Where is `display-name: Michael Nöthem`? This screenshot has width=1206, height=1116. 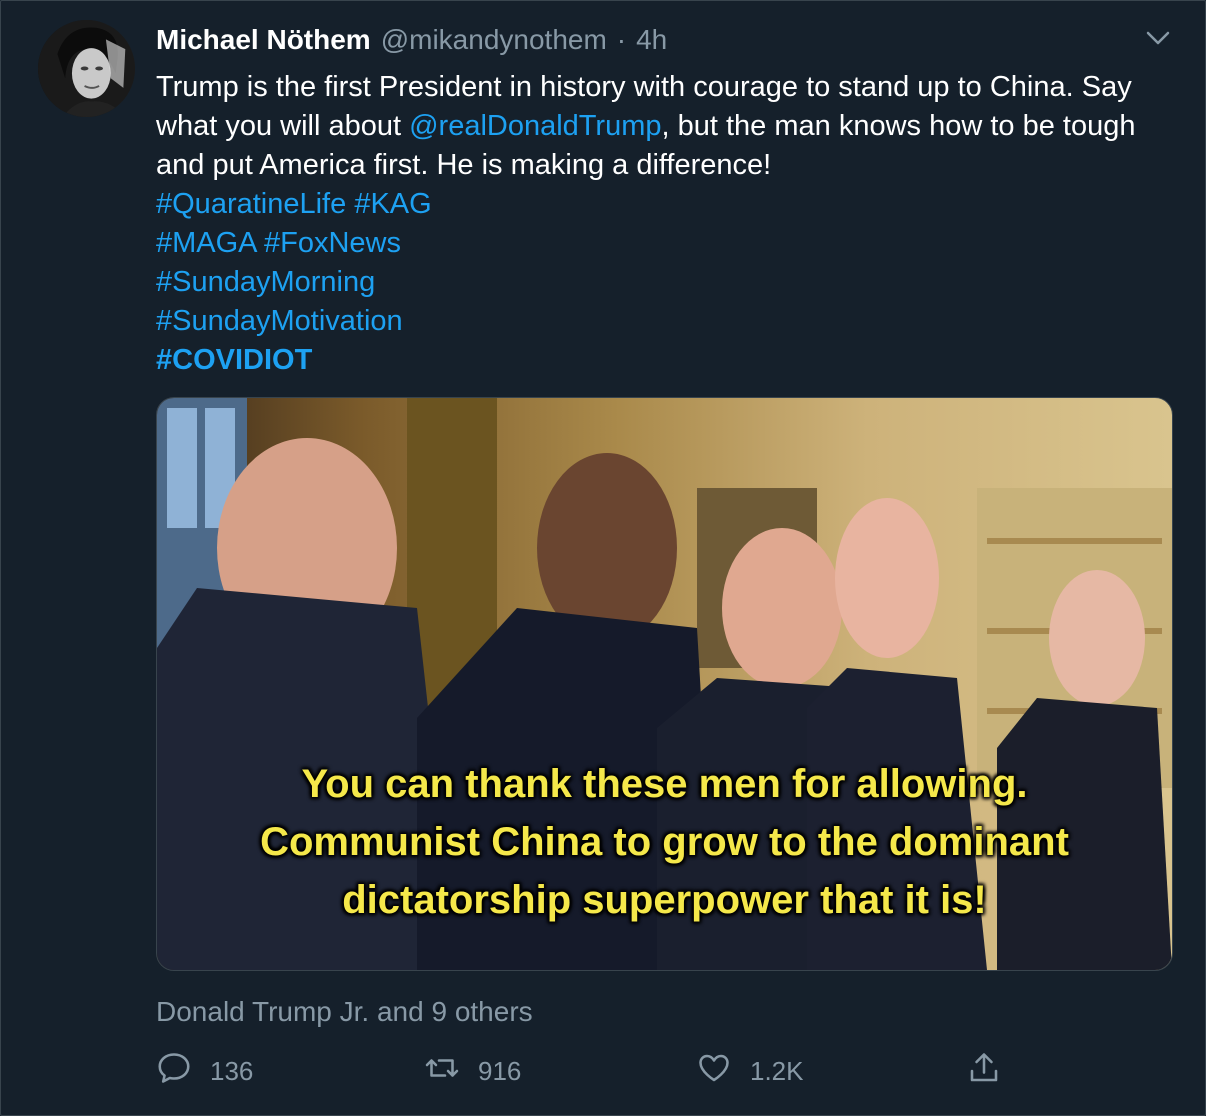 display-name: Michael Nöthem is located at coordinates (263, 40).